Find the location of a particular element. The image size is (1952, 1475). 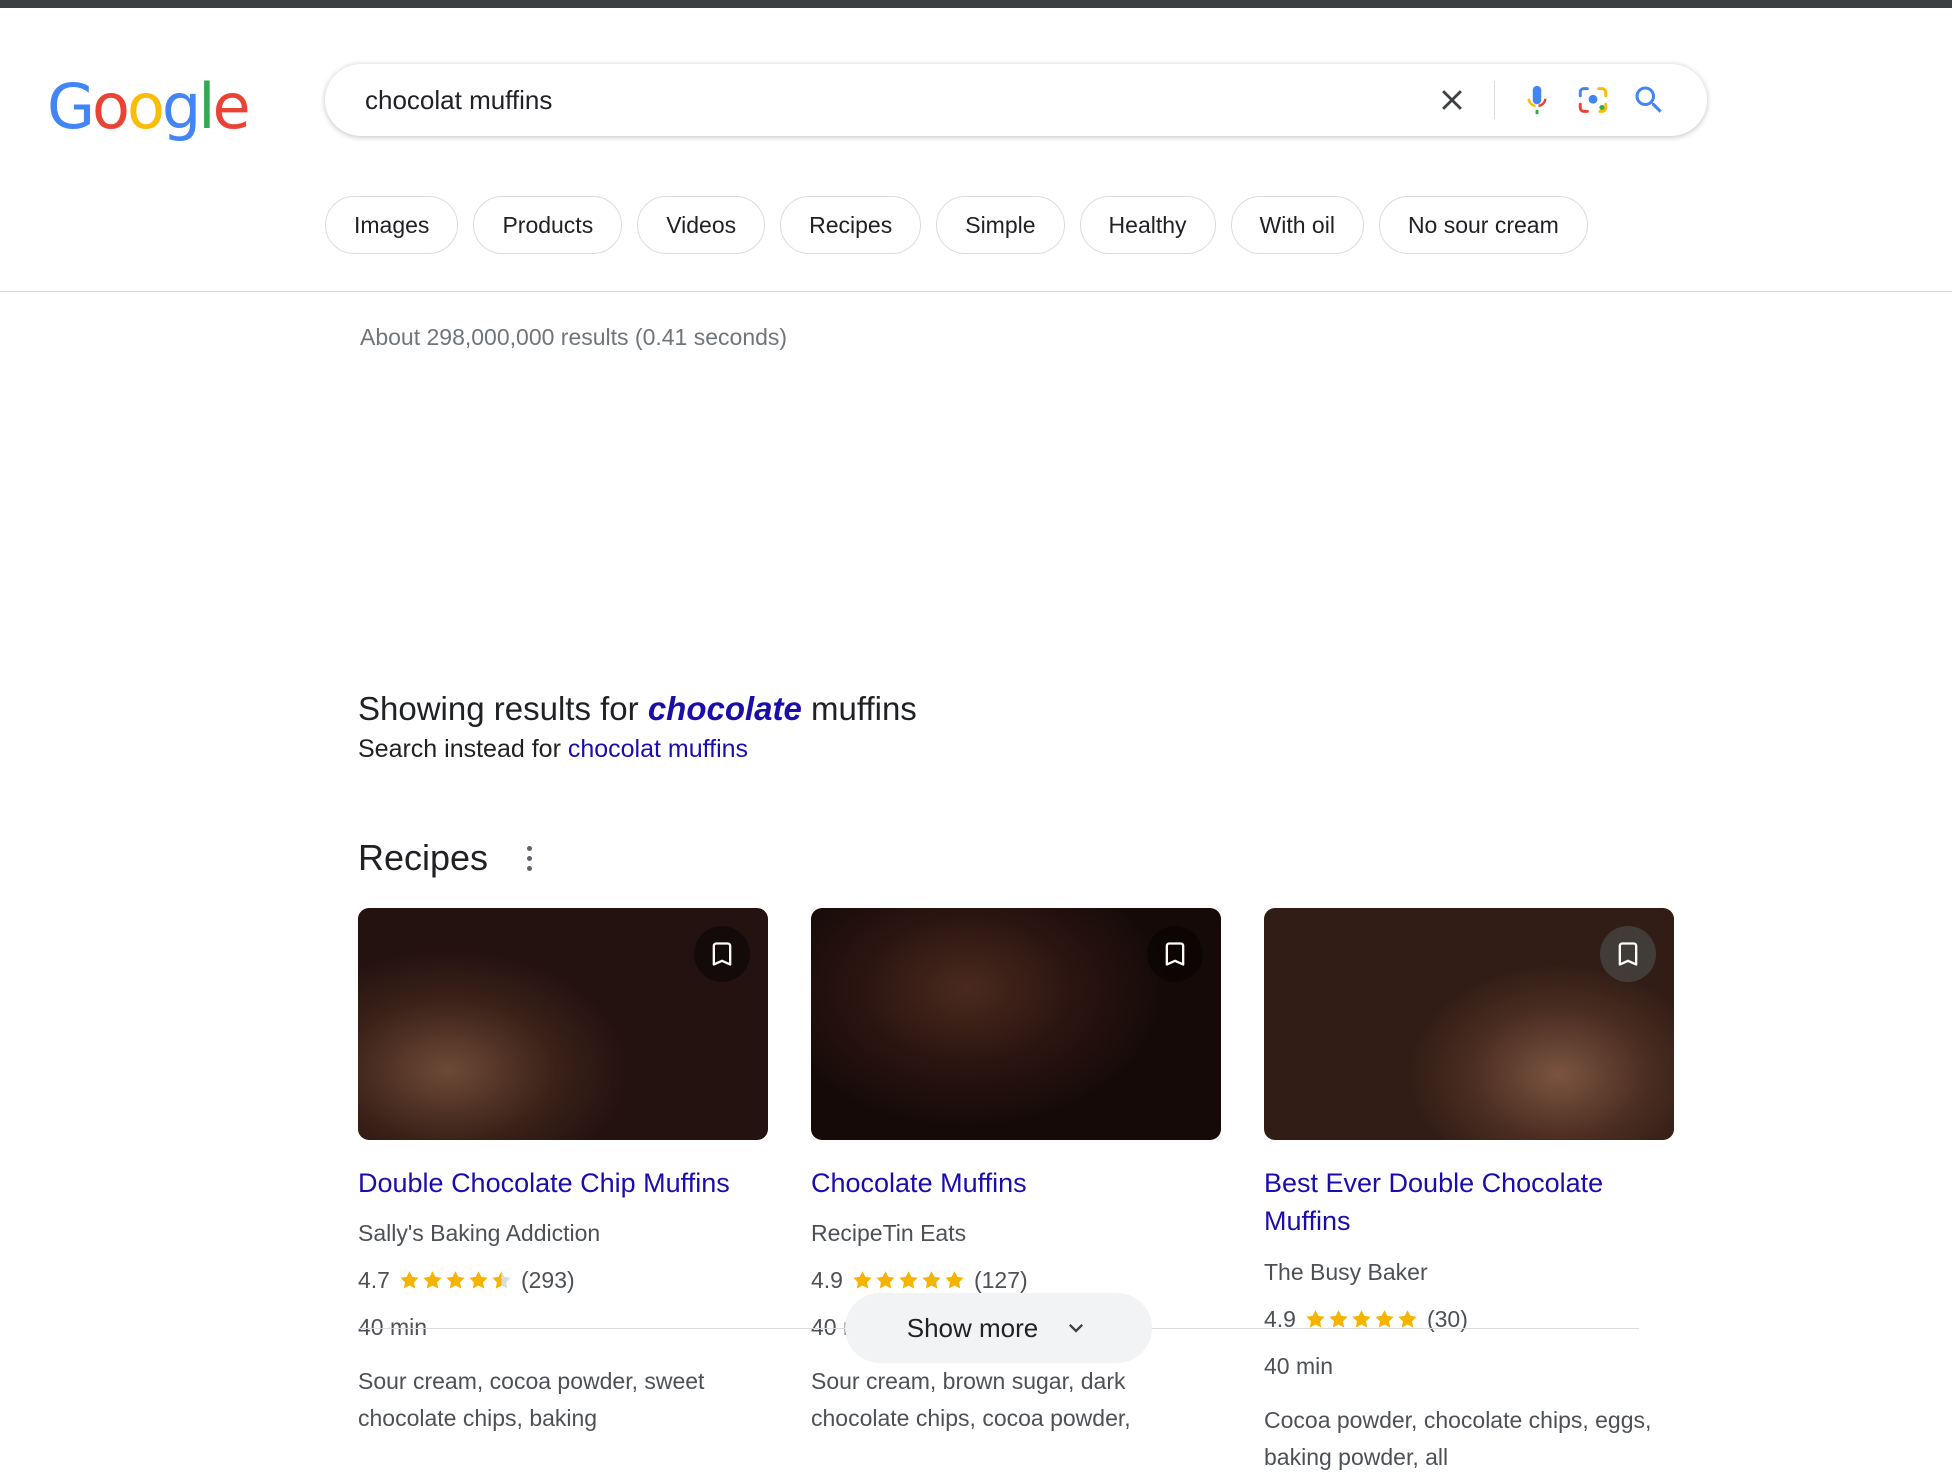

logo-letter-3: g is located at coordinates (181, 106).